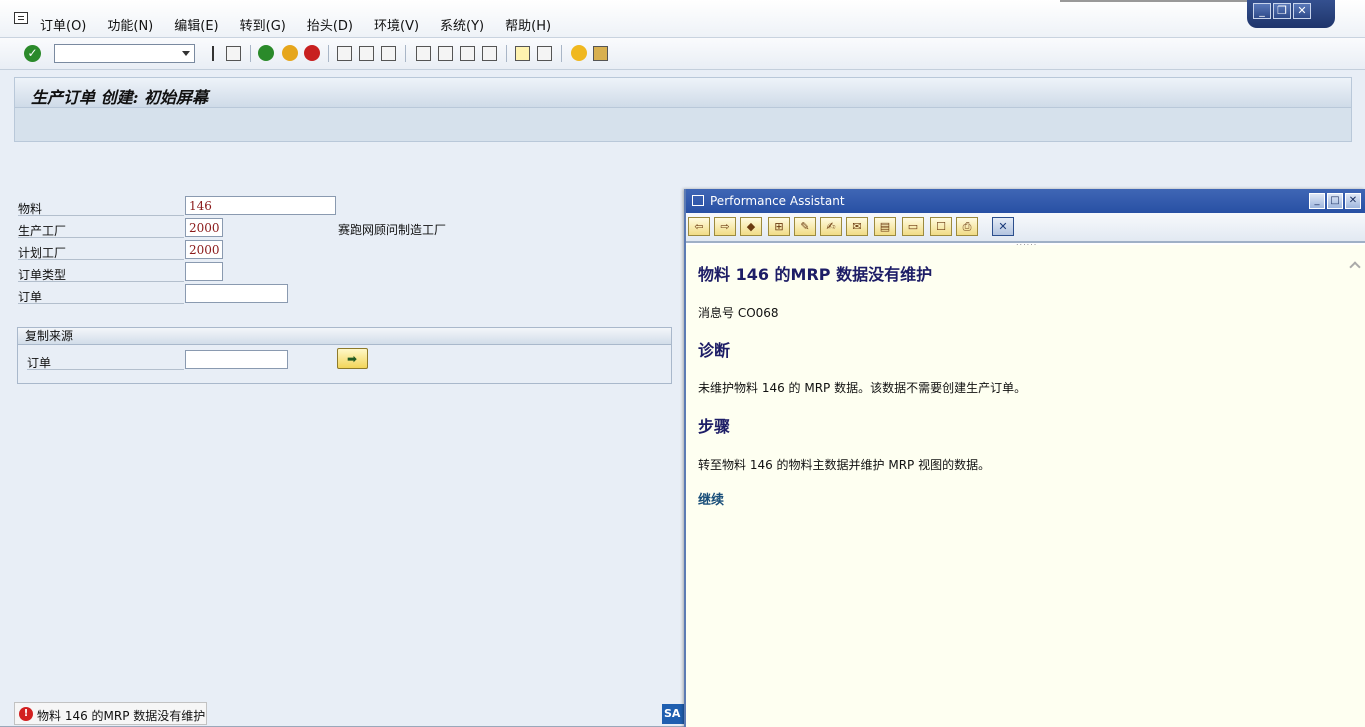  I want to click on pa-window-controls: _ □ ✕, so click(1335, 201).